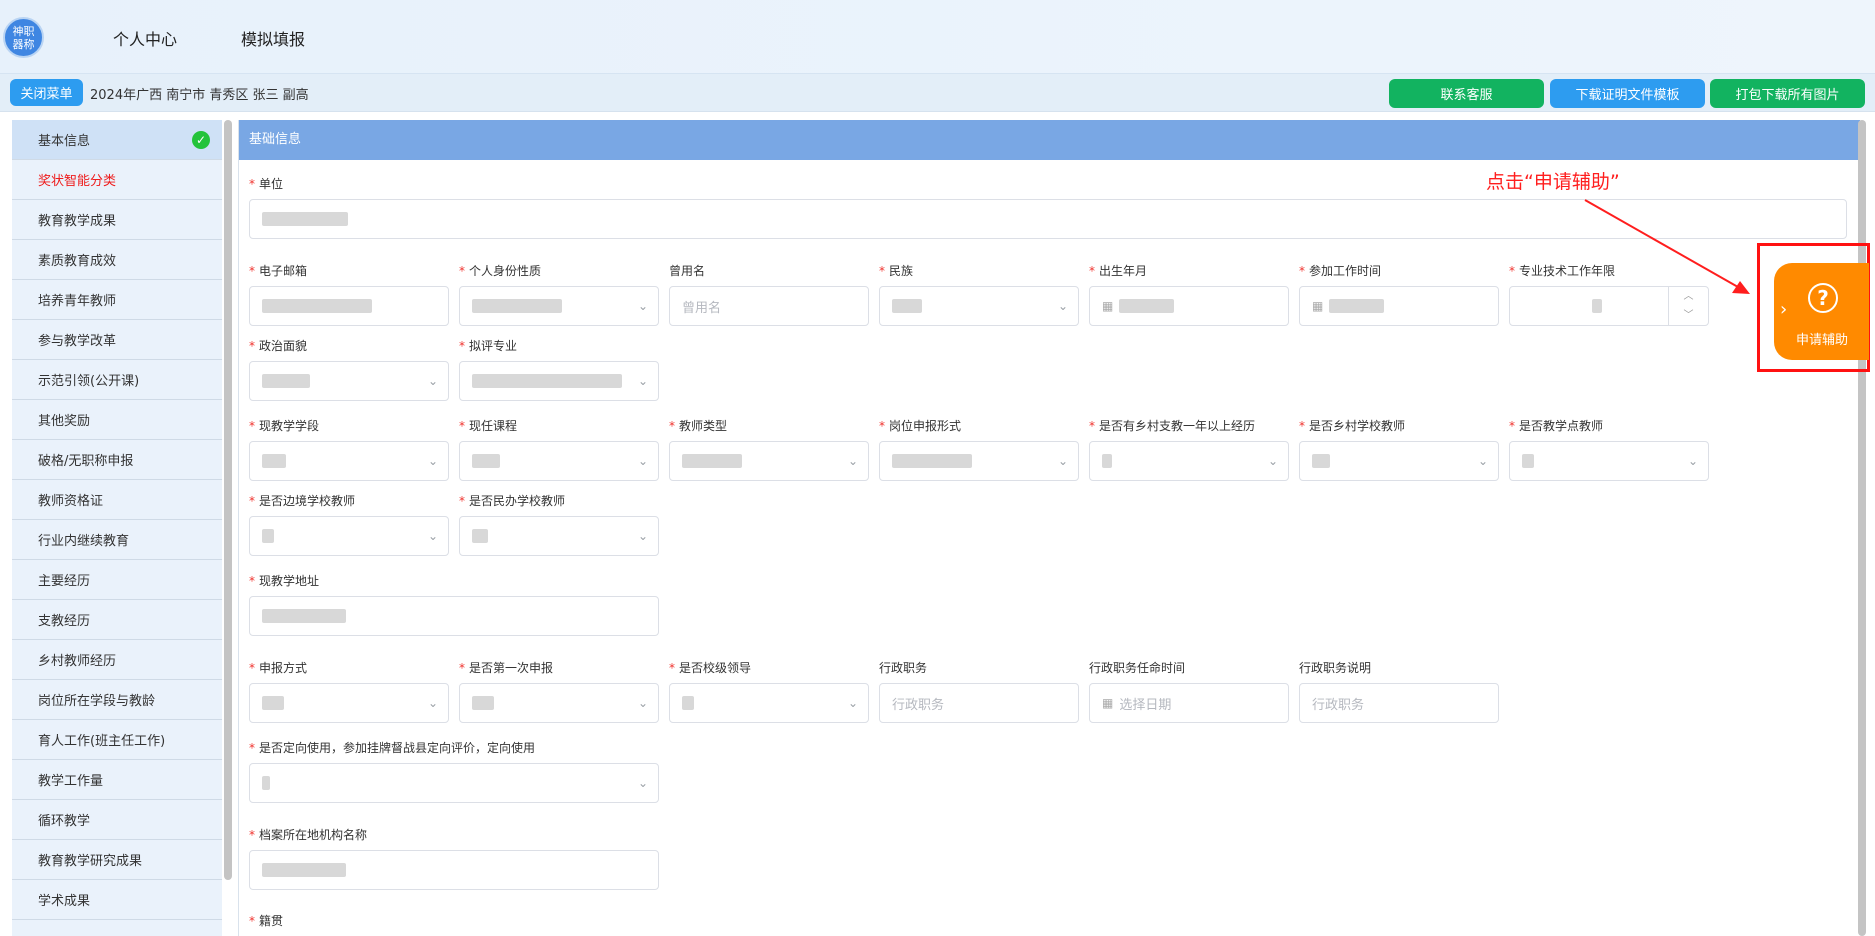 Image resolution: width=1875 pixels, height=936 pixels. Describe the element at coordinates (1667, 246) in the screenshot. I see `annotation-arrow` at that location.